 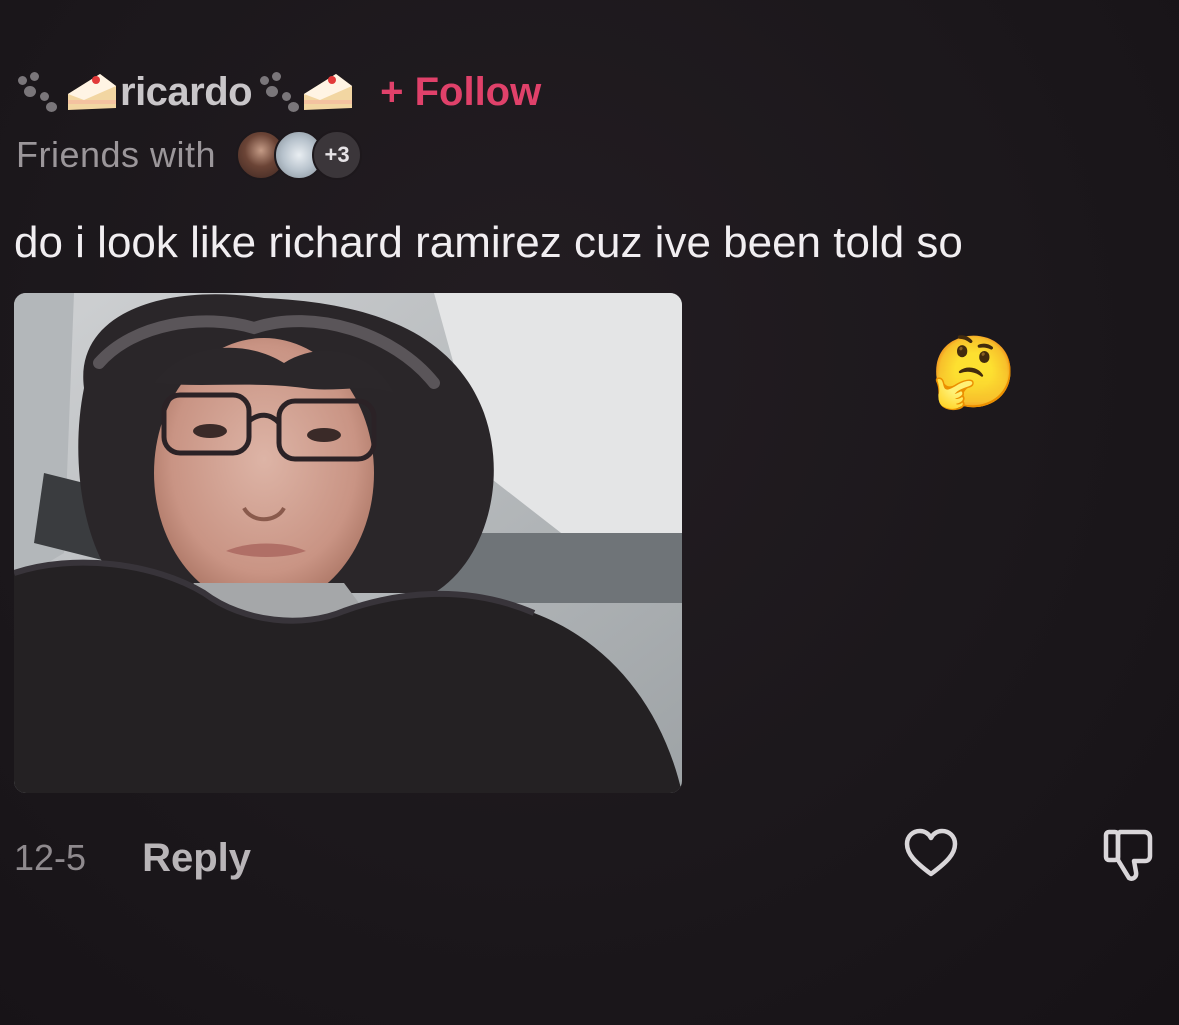 What do you see at coordinates (132, 858) in the screenshot?
I see `comment-footer: 12-5 Reply` at bounding box center [132, 858].